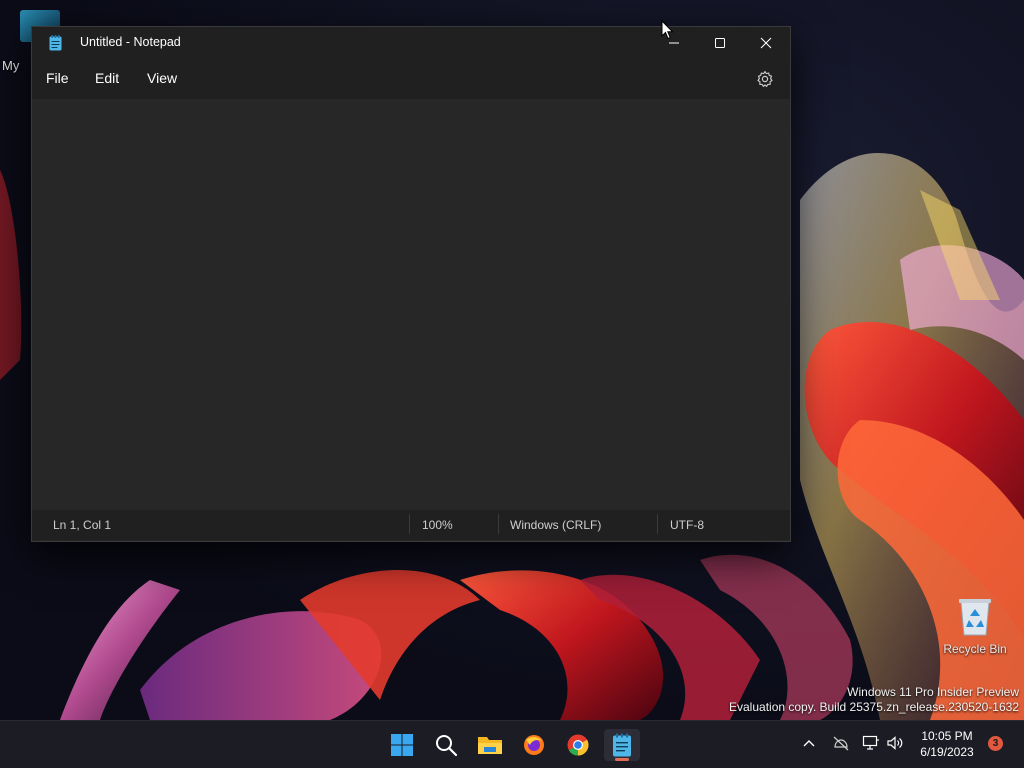 The width and height of the screenshot is (1024, 768). Describe the element at coordinates (947, 752) in the screenshot. I see `clock-date: 6/19/2023` at that location.